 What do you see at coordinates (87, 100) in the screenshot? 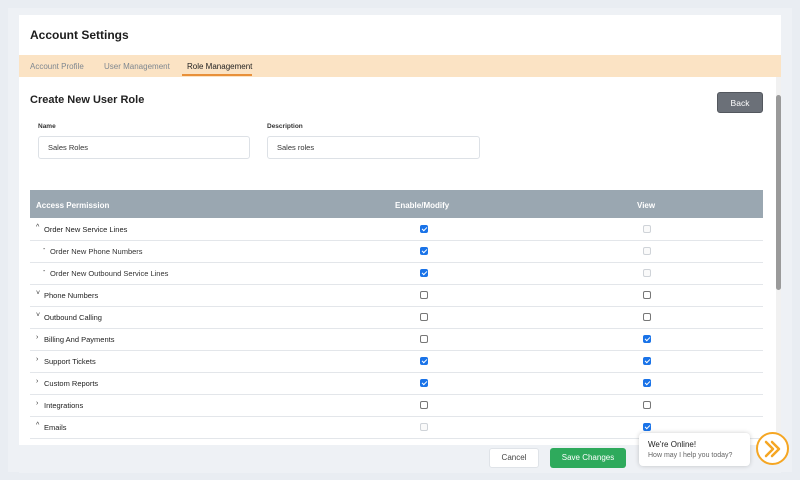
I see `section-title: Create New User Role` at bounding box center [87, 100].